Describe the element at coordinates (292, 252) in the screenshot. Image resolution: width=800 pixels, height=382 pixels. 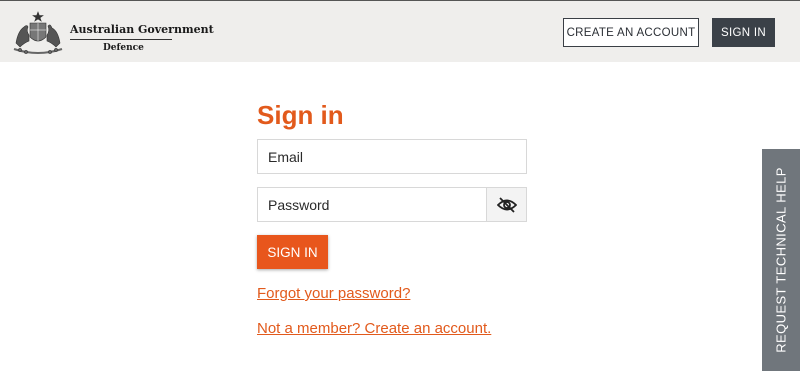
I see `sign-in-submit-button: SIGN IN` at that location.